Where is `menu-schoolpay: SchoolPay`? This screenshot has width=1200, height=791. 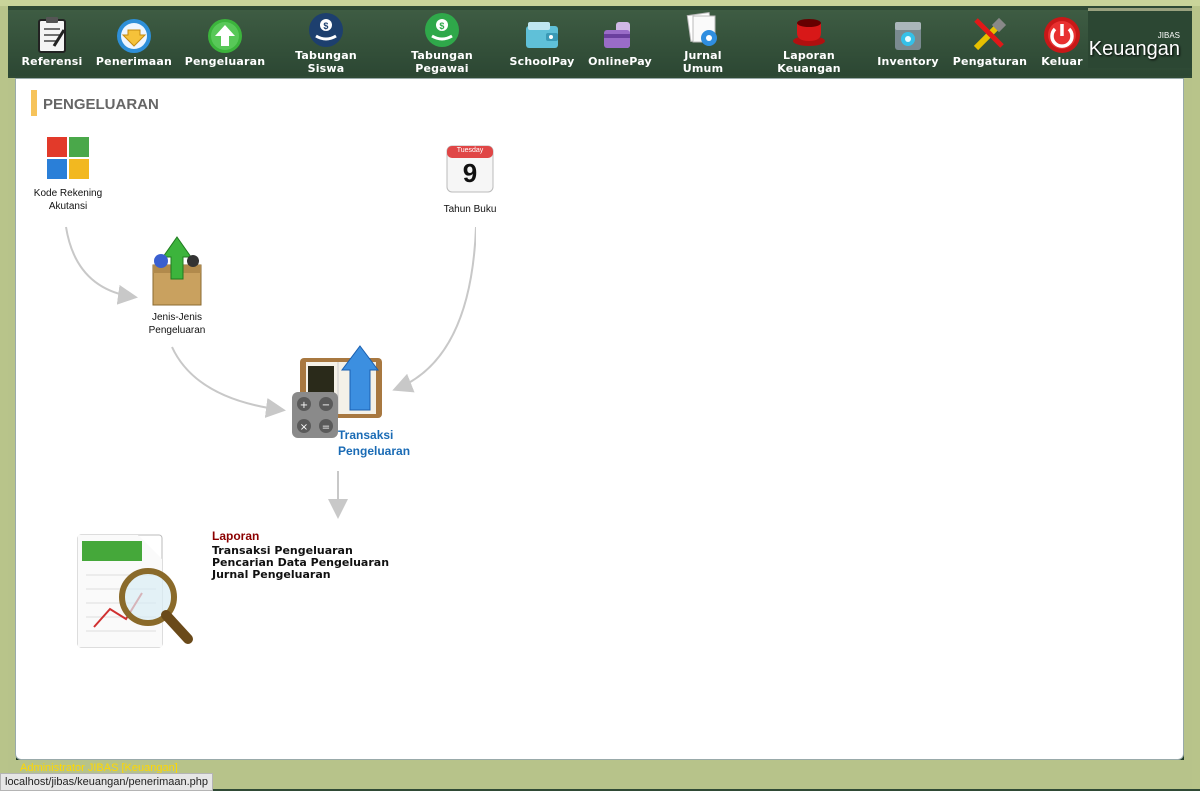
menu-schoolpay: SchoolPay is located at coordinates (542, 43).